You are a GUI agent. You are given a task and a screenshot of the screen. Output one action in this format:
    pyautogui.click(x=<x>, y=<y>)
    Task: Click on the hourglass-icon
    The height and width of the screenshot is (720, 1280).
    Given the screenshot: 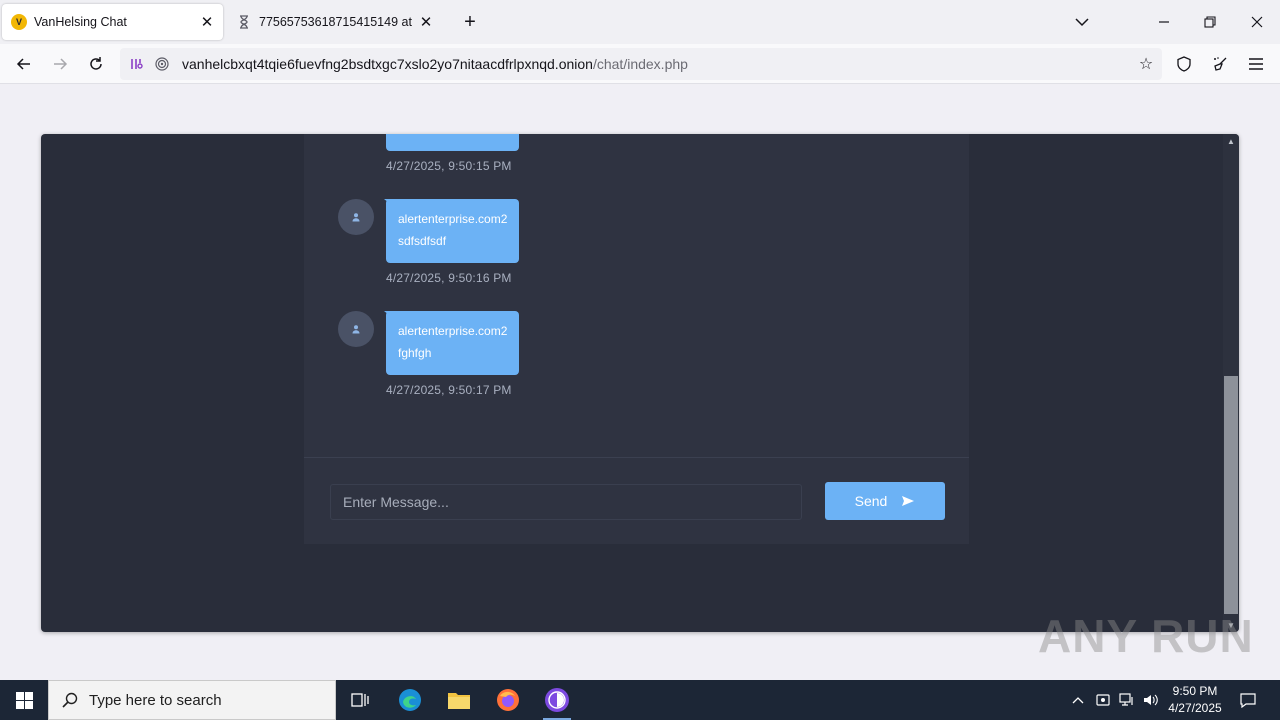 What is the action you would take?
    pyautogui.click(x=244, y=22)
    